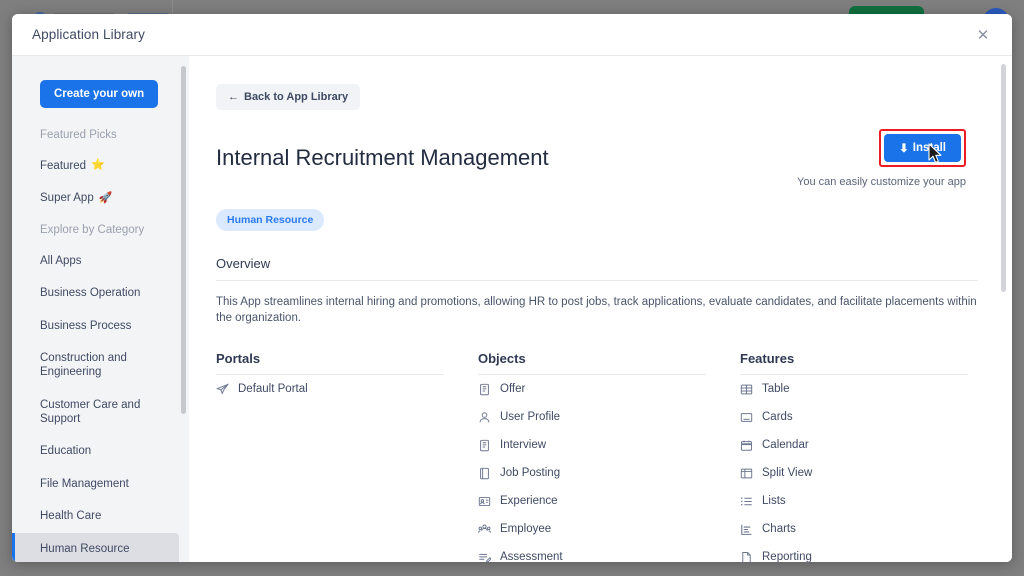  I want to click on list-item: Reporting, so click(871, 552).